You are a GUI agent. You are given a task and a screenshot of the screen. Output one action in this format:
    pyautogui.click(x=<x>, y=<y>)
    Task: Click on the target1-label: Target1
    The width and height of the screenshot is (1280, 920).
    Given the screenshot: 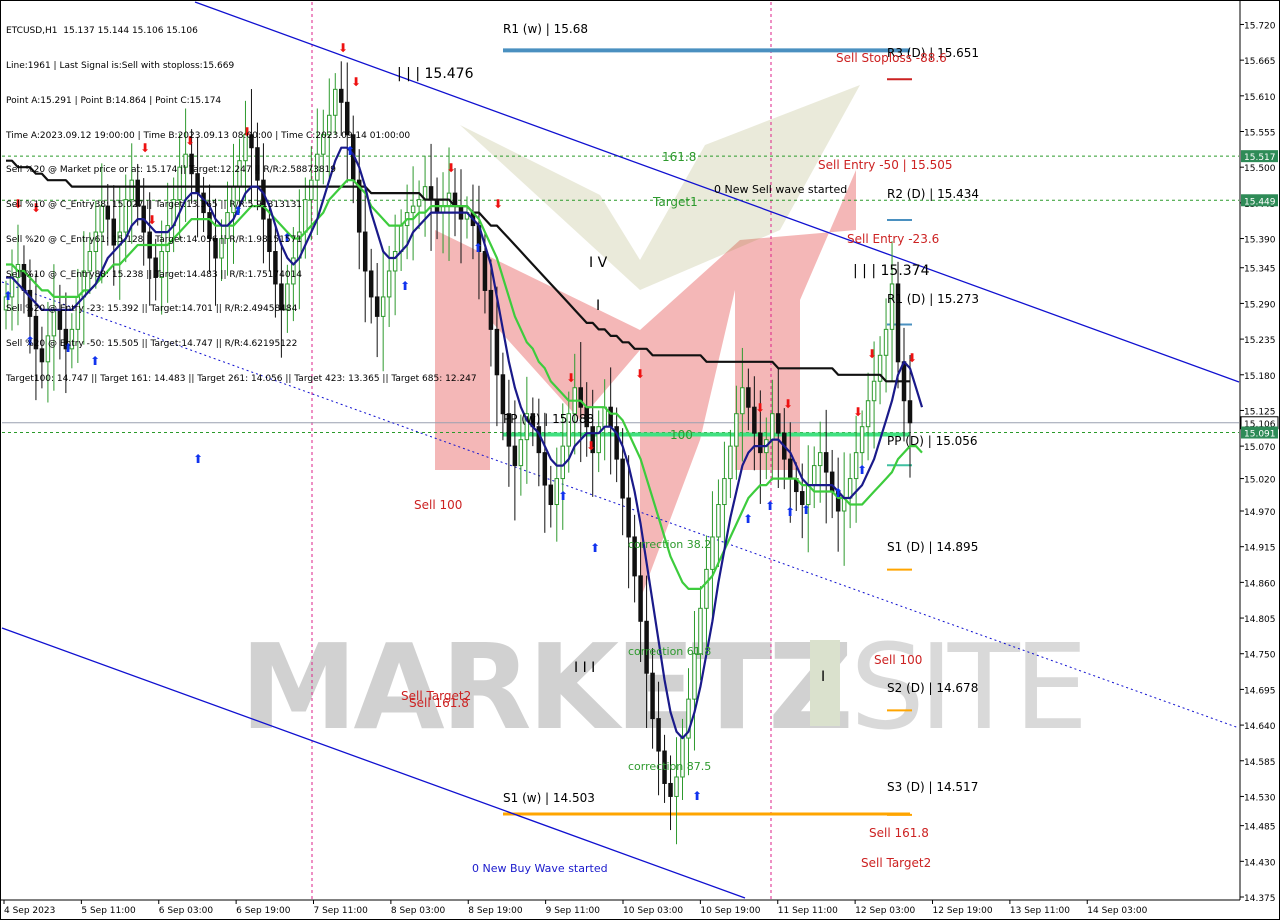 What is the action you would take?
    pyautogui.click(x=675, y=202)
    